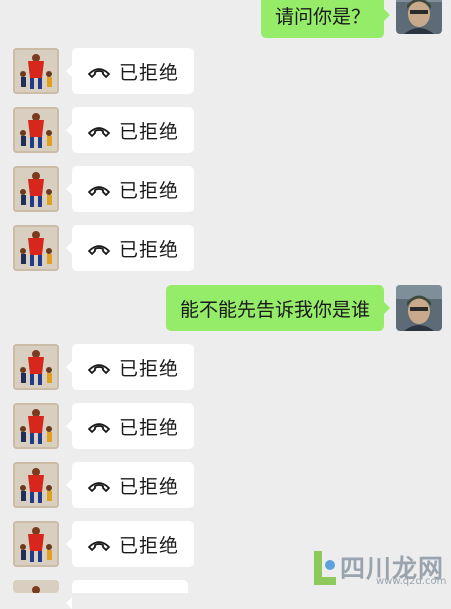 The height and width of the screenshot is (609, 451). What do you see at coordinates (380, 569) in the screenshot?
I see `site-watermark: 四川龙网 www.q2d.com` at bounding box center [380, 569].